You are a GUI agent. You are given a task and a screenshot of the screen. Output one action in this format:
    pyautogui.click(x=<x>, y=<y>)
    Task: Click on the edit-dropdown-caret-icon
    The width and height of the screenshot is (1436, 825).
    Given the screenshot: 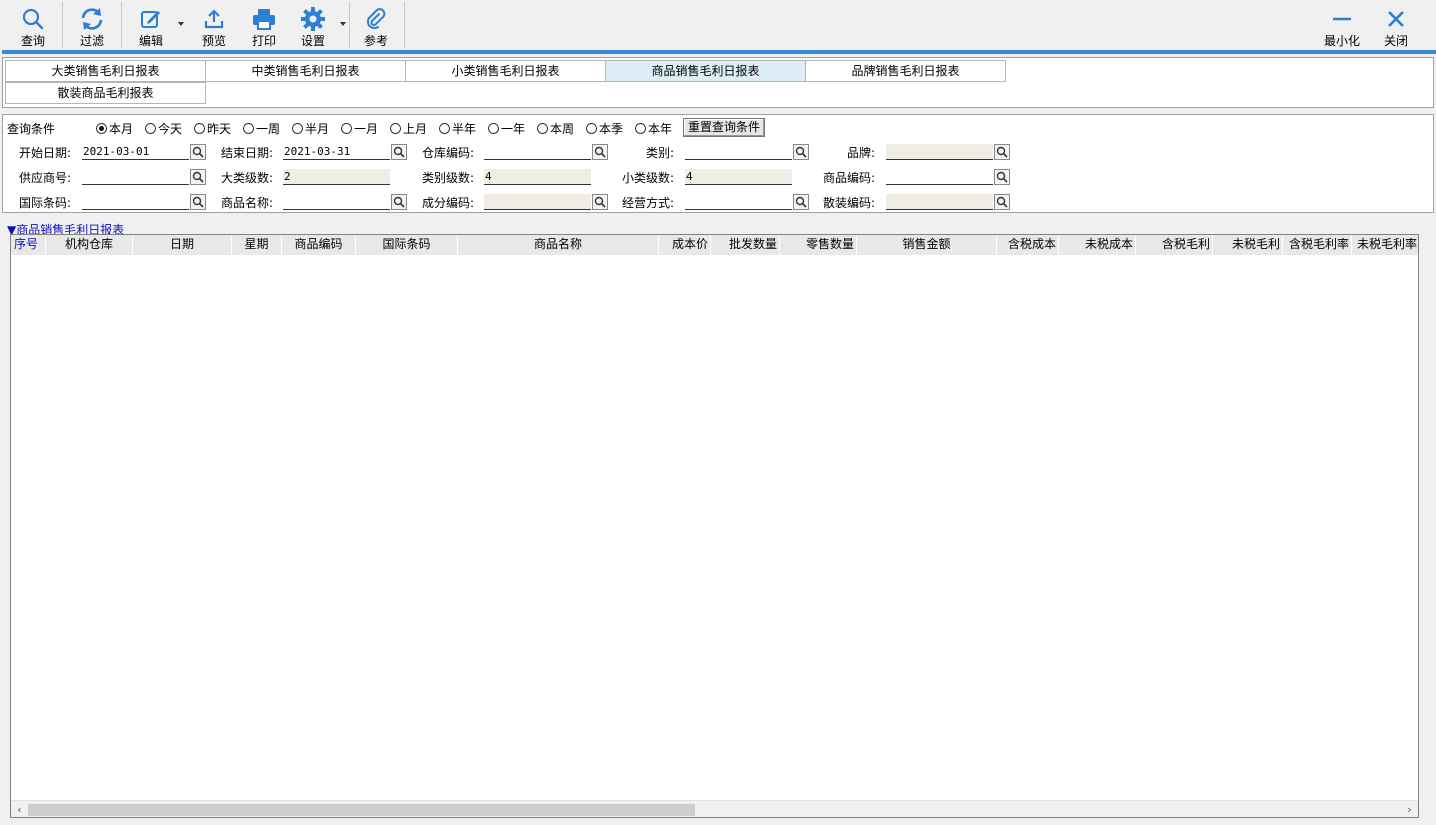 What is the action you would take?
    pyautogui.click(x=181, y=24)
    